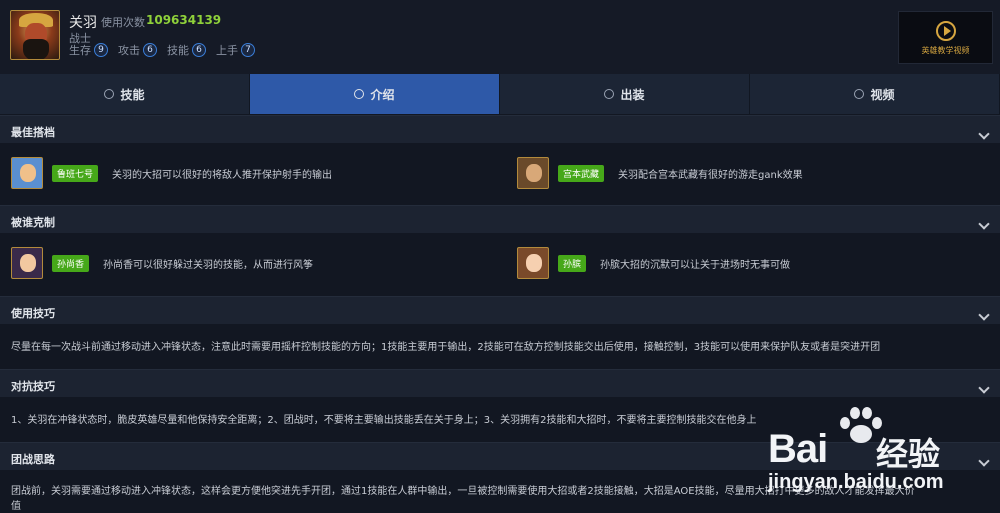 The image size is (1000, 513). Describe the element at coordinates (695, 265) in the screenshot. I see `counter-description: 孙膑大招的沉默可以让关于进场时无事可做` at that location.